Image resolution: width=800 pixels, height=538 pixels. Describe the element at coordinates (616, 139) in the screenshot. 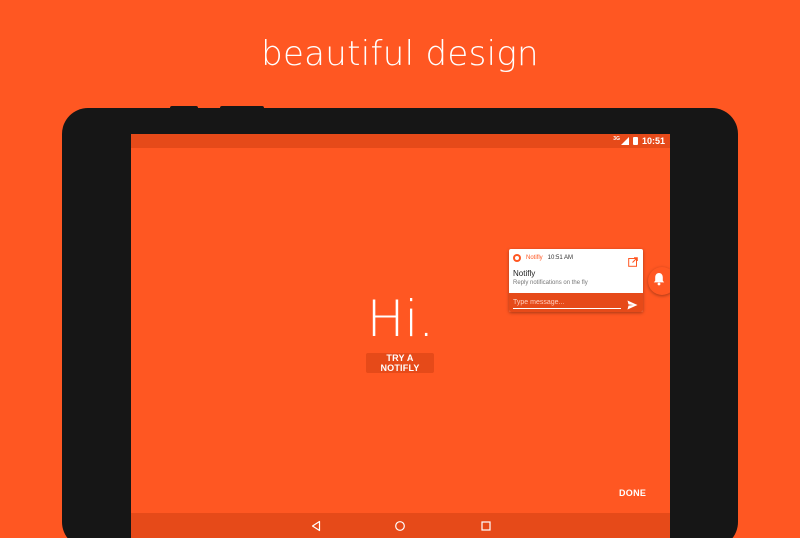

I see `network-type: 3G` at that location.